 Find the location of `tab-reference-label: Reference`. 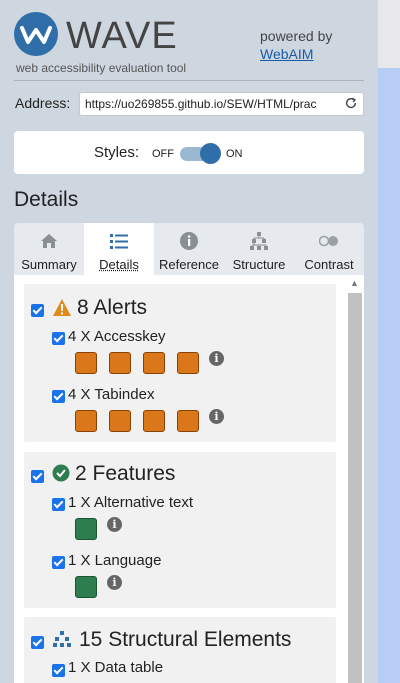

tab-reference-label: Reference is located at coordinates (189, 264).